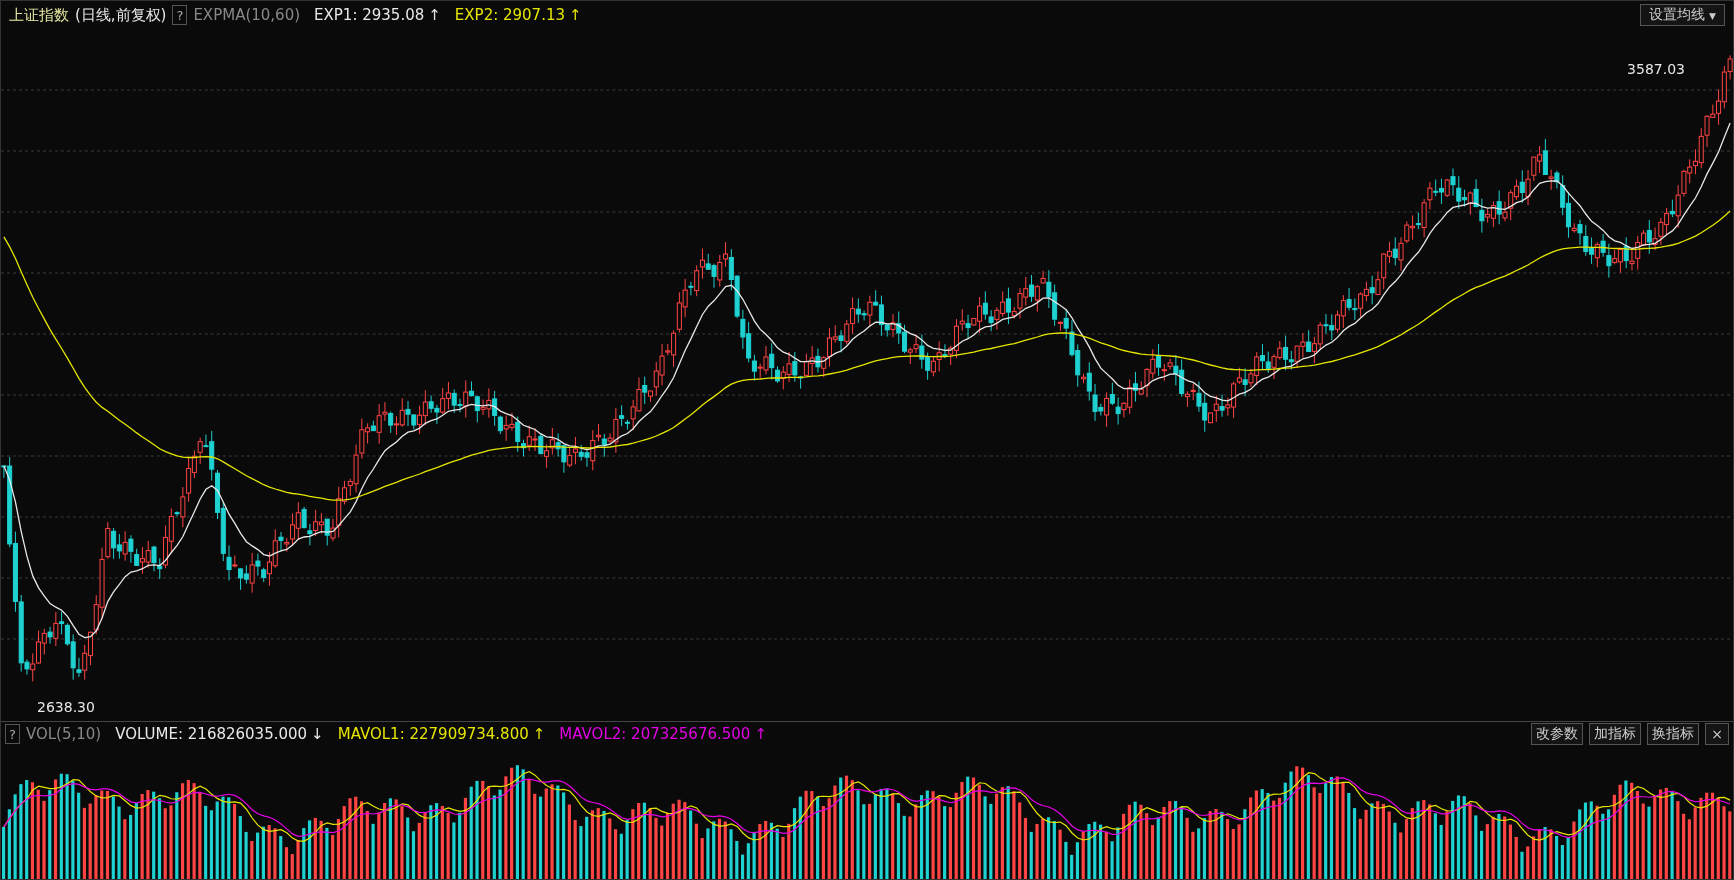 This screenshot has width=1734, height=880. What do you see at coordinates (39, 15) in the screenshot?
I see `index-title: 上证指数` at bounding box center [39, 15].